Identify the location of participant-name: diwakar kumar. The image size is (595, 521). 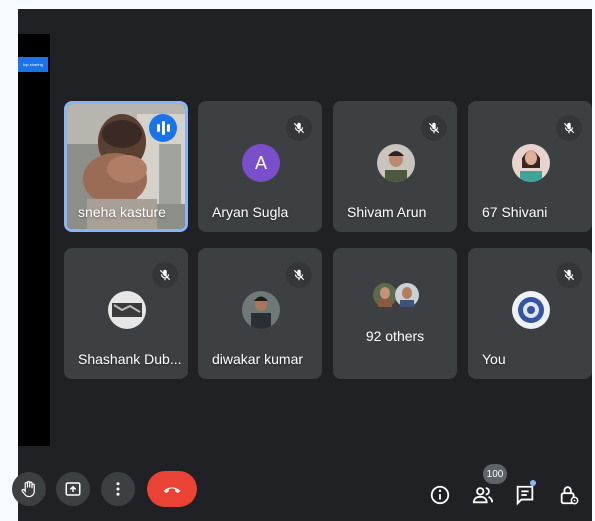
(258, 359).